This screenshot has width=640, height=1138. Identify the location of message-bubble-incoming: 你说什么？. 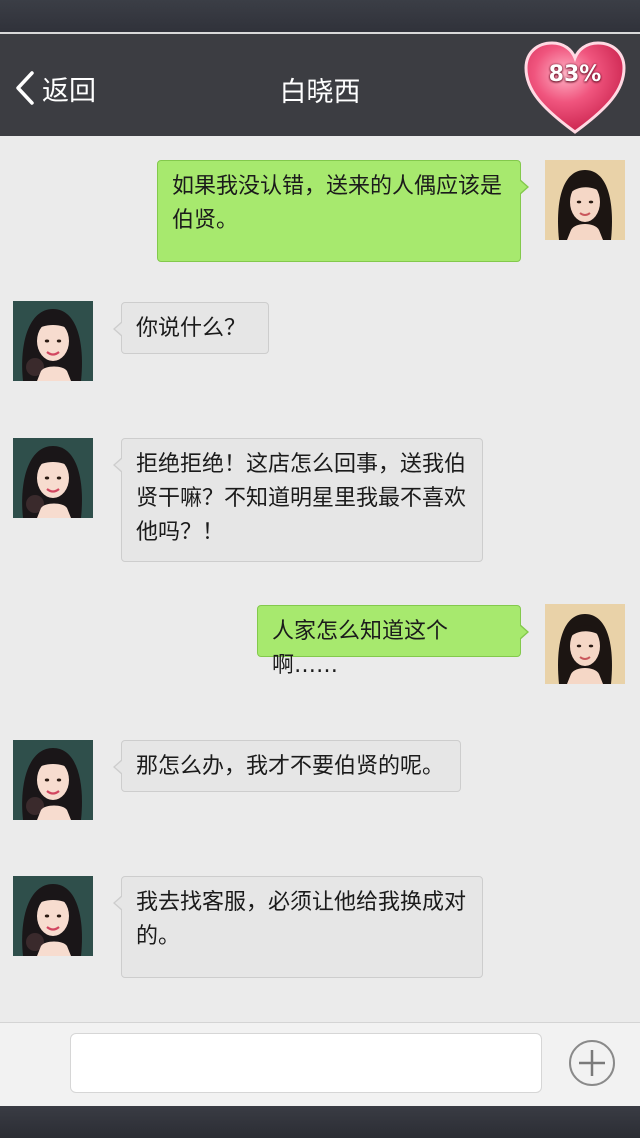
(191, 328).